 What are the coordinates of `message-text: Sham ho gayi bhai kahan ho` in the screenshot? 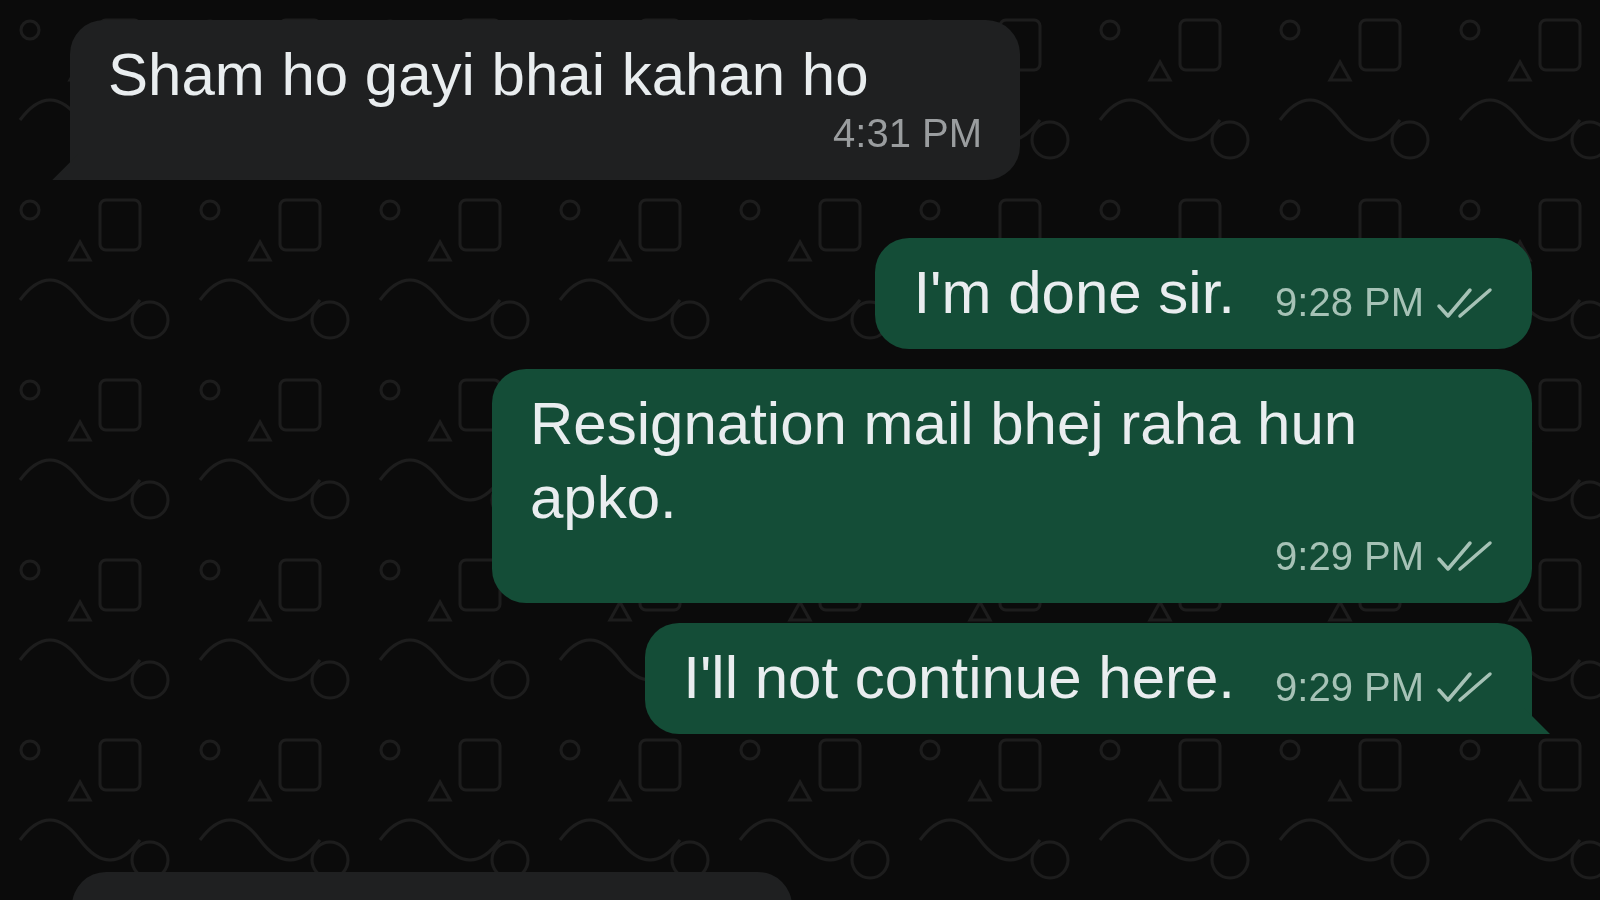 It's located at (488, 75).